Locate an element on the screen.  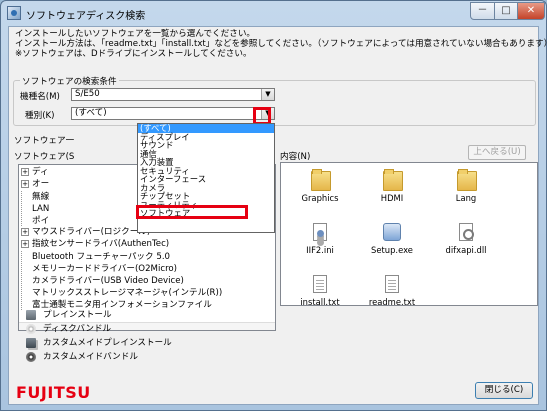
dropdown-option-sound: サウンド is located at coordinates (206, 145).